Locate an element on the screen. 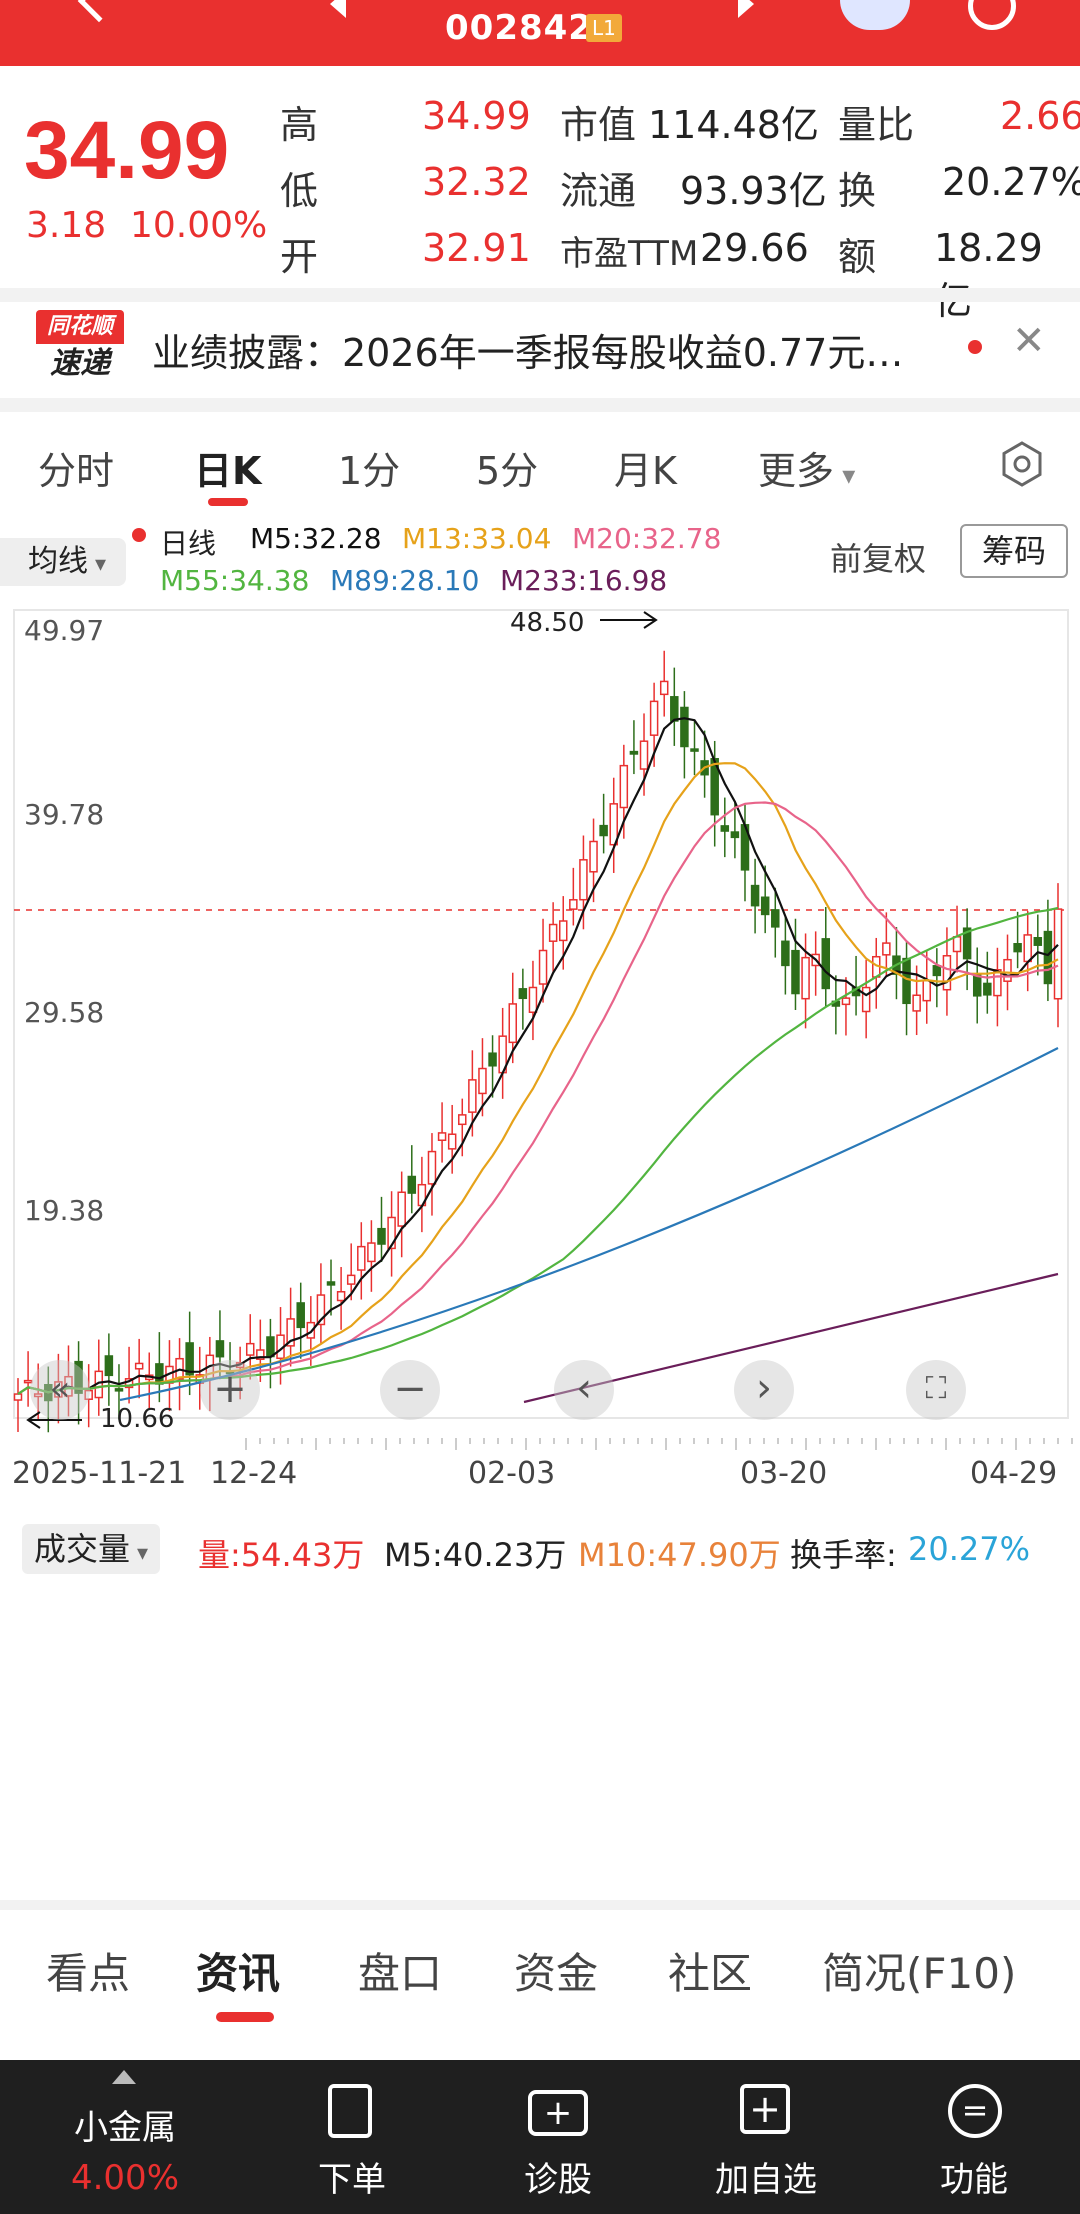 This screenshot has width=1080, height=2214. order-button: 下单 is located at coordinates (352, 2176).